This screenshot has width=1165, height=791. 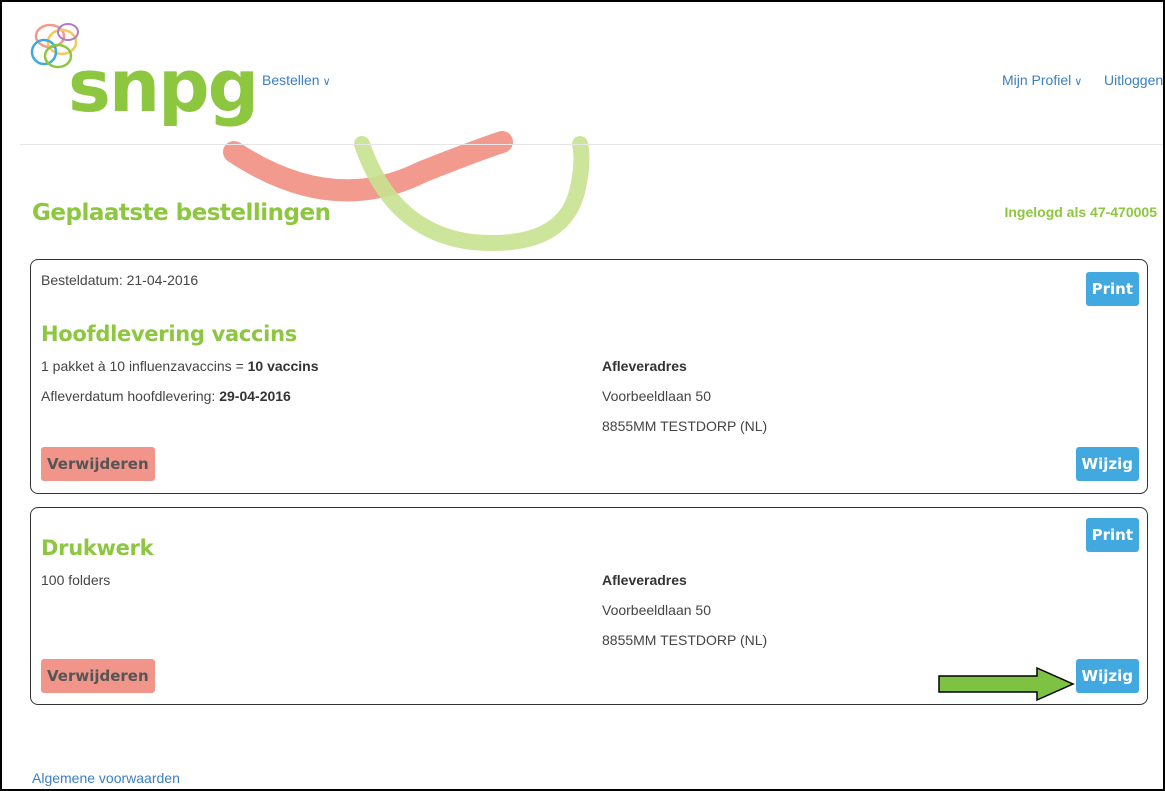 What do you see at coordinates (106, 778) in the screenshot?
I see `terms-link: Algemene voorwaarden` at bounding box center [106, 778].